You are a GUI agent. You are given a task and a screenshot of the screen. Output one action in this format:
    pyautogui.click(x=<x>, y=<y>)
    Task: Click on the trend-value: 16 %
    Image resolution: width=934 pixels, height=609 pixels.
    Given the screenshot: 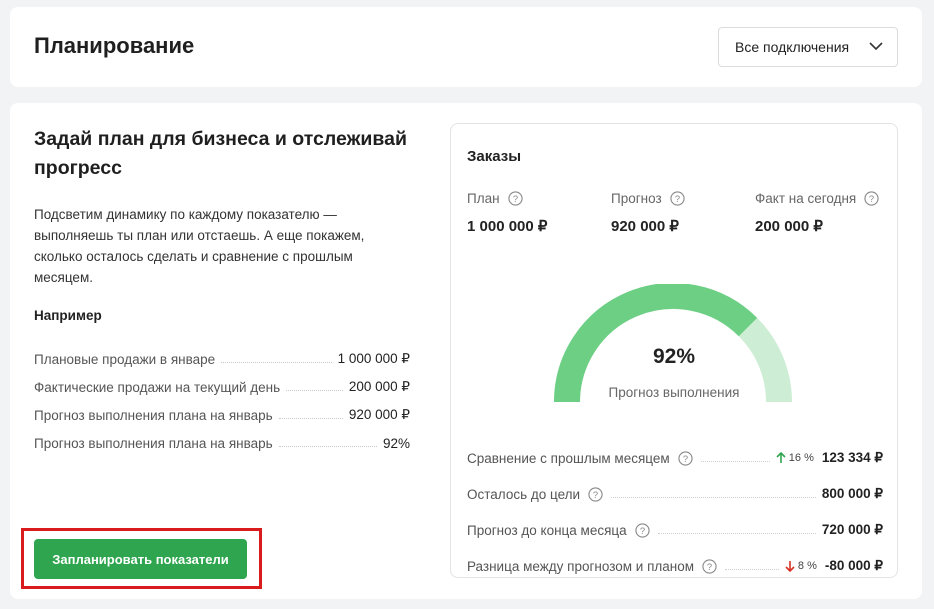 What is the action you would take?
    pyautogui.click(x=801, y=458)
    